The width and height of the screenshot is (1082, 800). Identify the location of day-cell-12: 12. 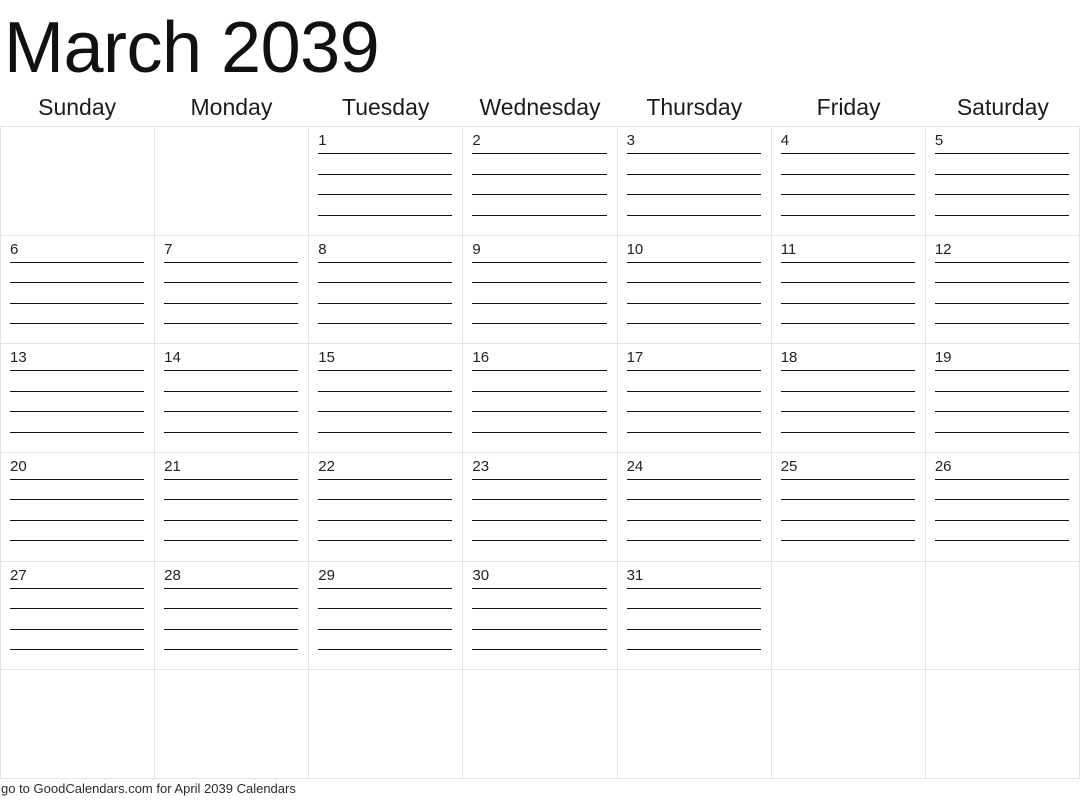
(1002, 290).